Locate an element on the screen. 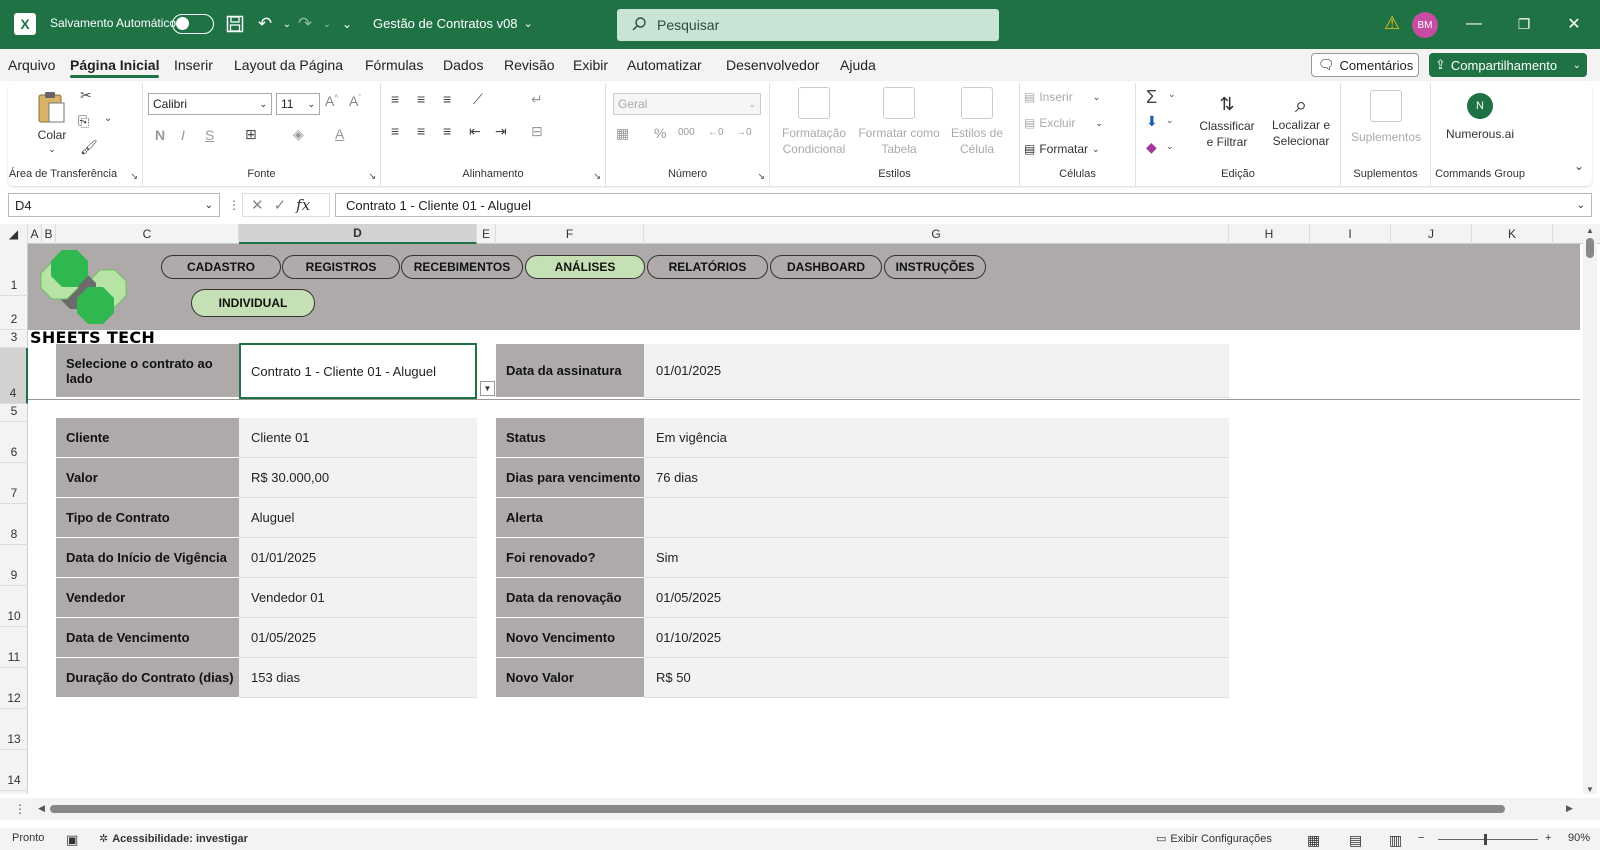  nav-recebimentos-button: RECEBIMENTOS is located at coordinates (462, 267).